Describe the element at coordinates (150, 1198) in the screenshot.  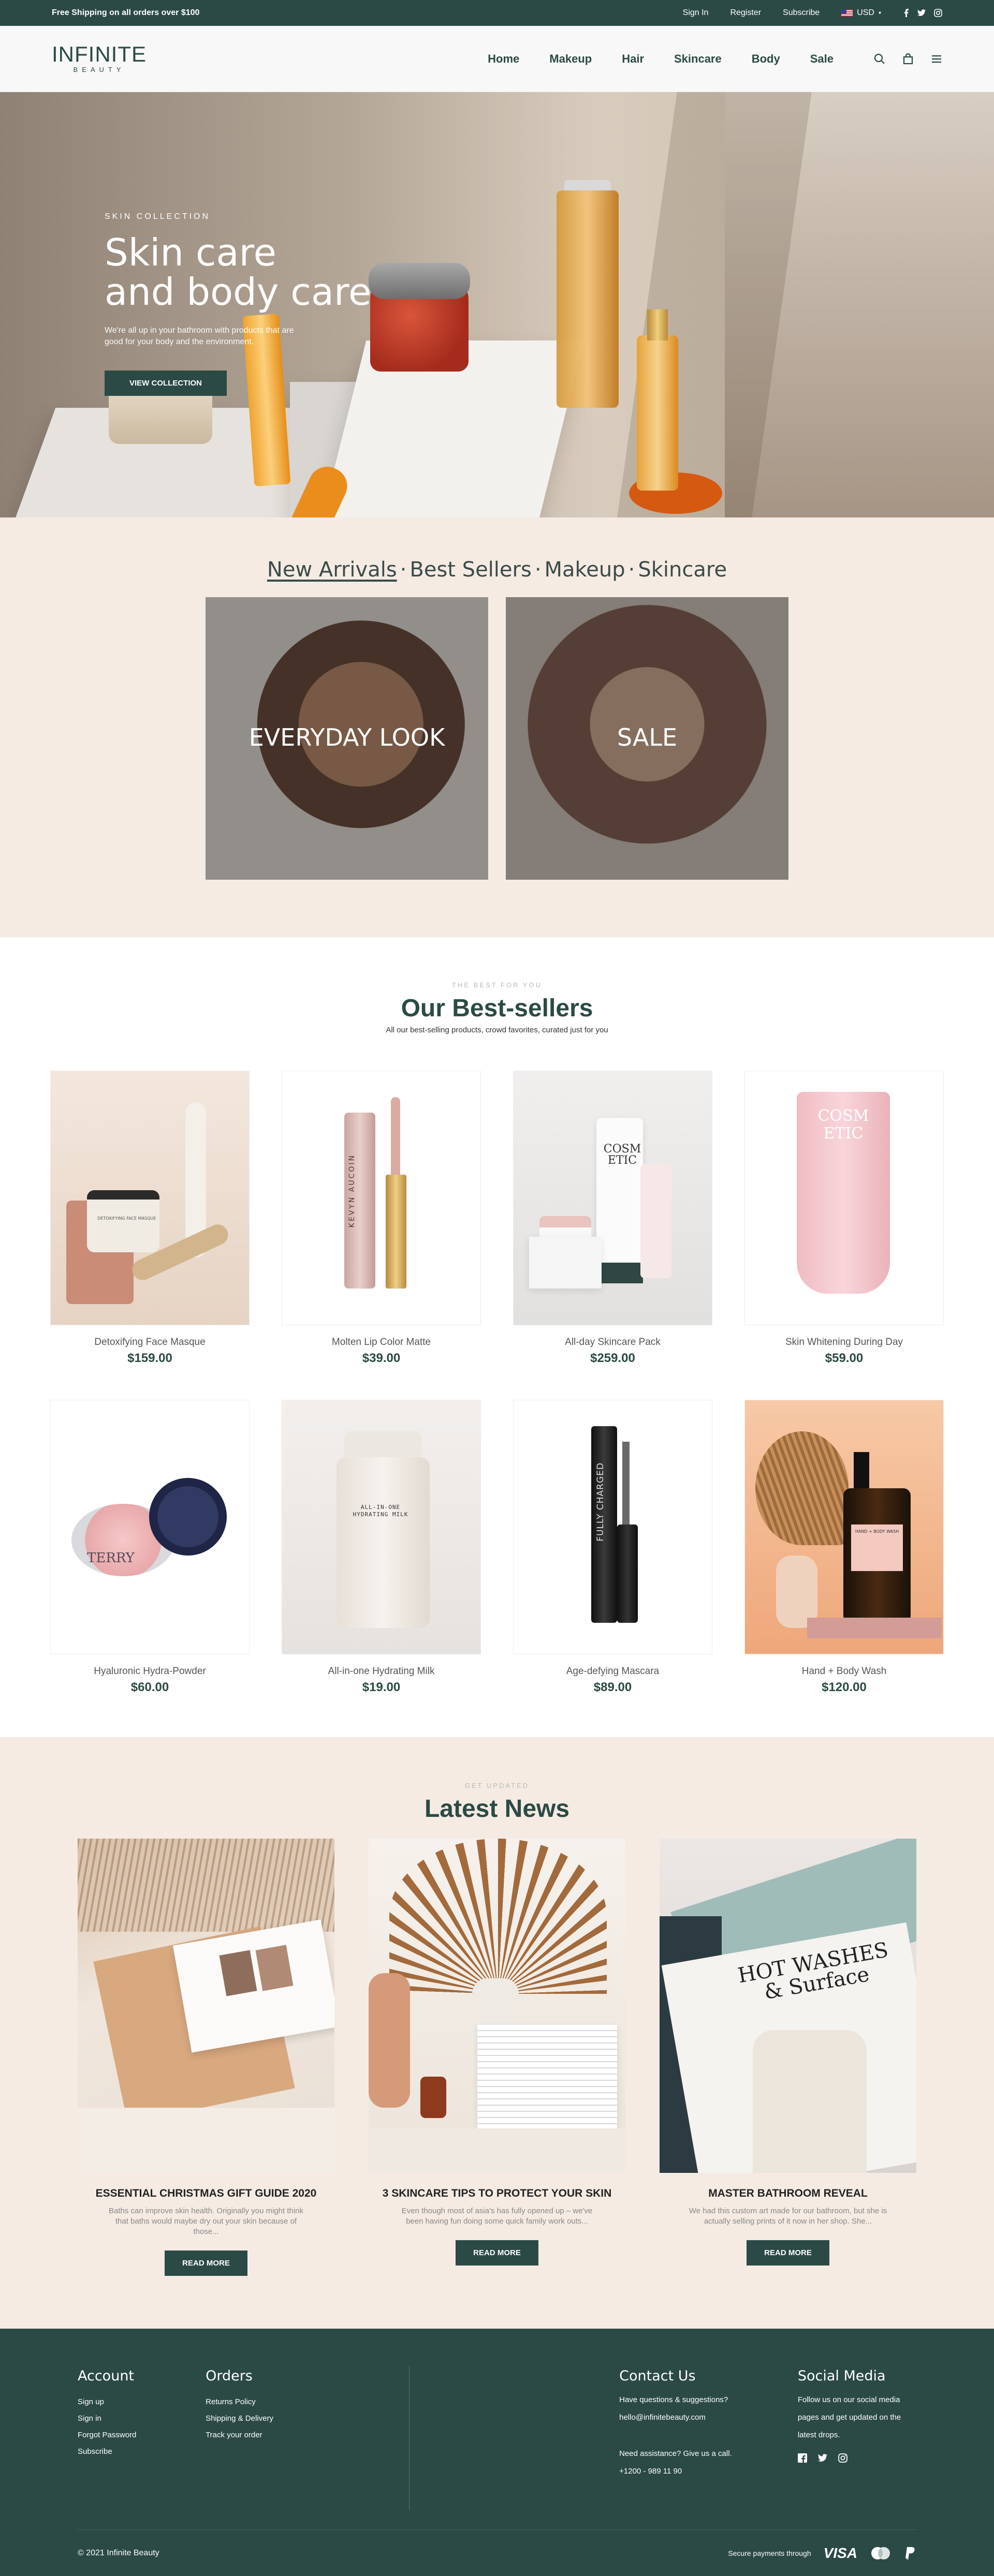
I see `product-image: DETOXIFYING FACE MASQUE` at that location.